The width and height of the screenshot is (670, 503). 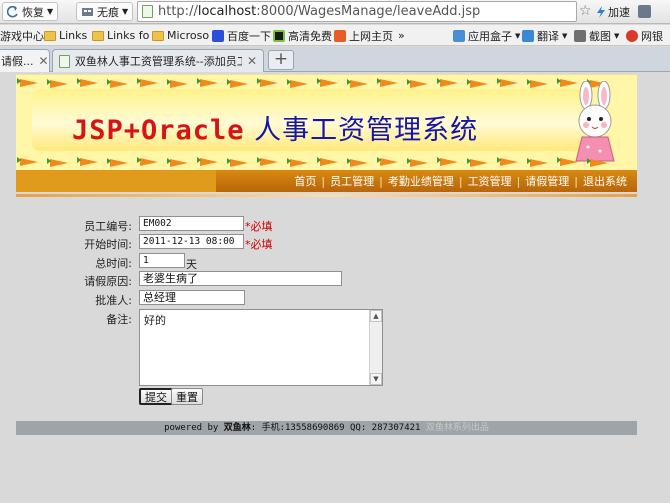 What do you see at coordinates (335, 299) in the screenshot?
I see `approver-row: 批准人: 总经理` at bounding box center [335, 299].